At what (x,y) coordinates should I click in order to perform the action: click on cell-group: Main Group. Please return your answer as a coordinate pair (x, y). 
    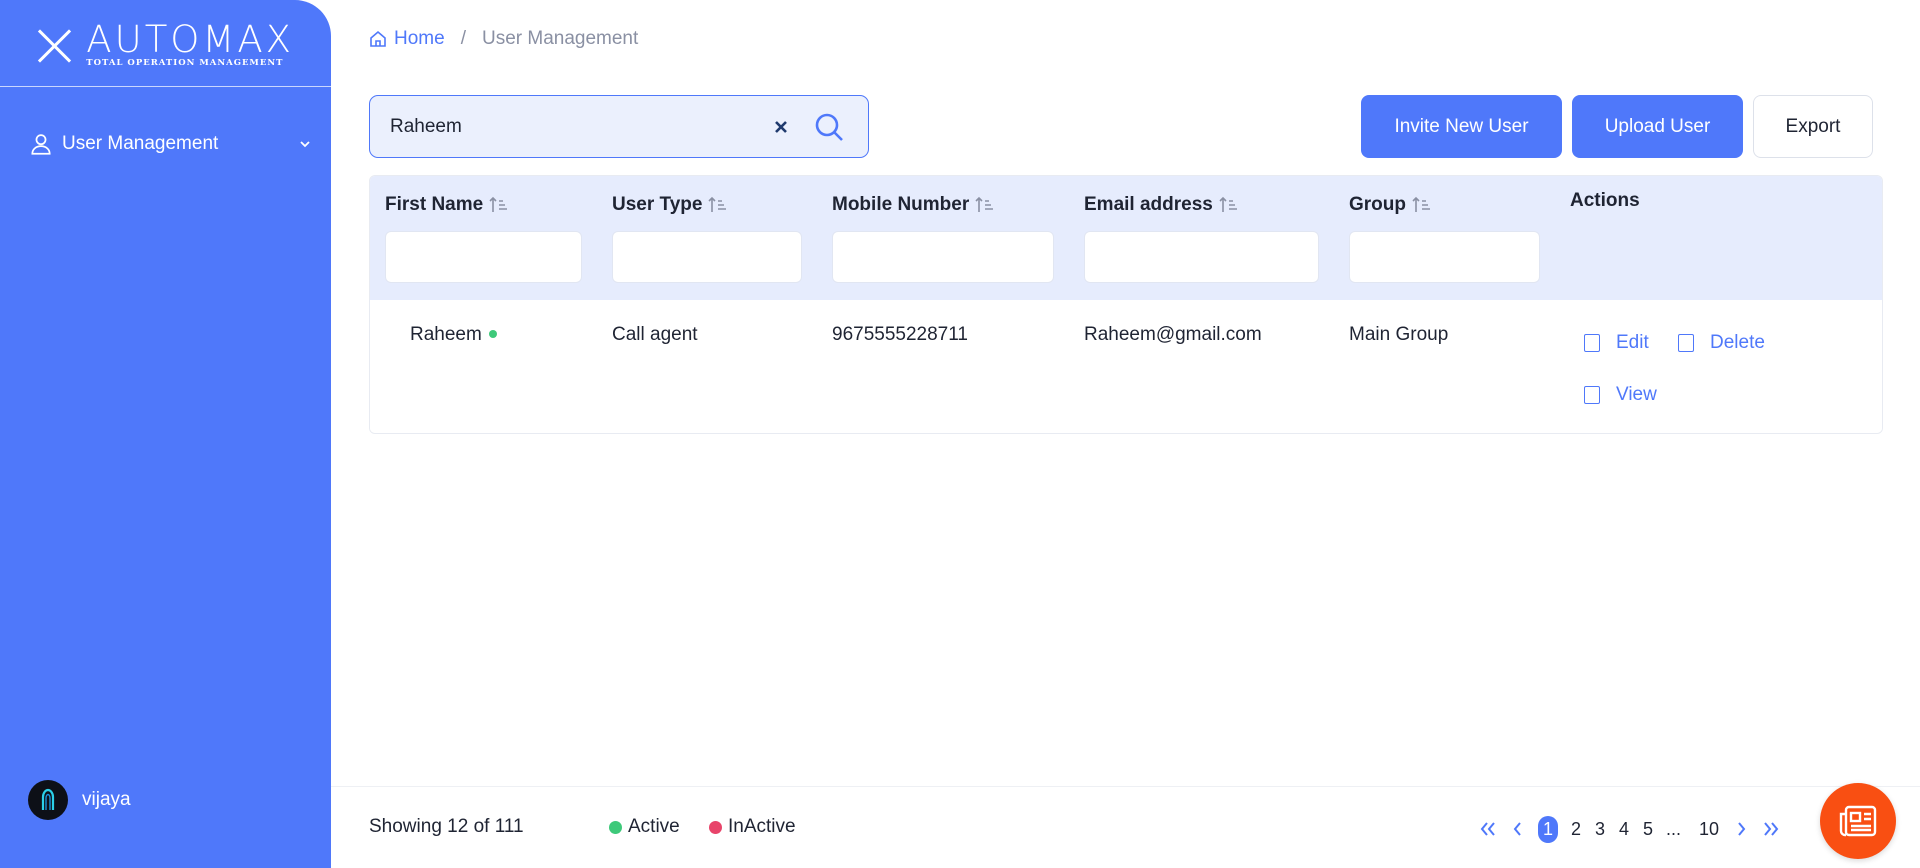
    Looking at the image, I should click on (1399, 334).